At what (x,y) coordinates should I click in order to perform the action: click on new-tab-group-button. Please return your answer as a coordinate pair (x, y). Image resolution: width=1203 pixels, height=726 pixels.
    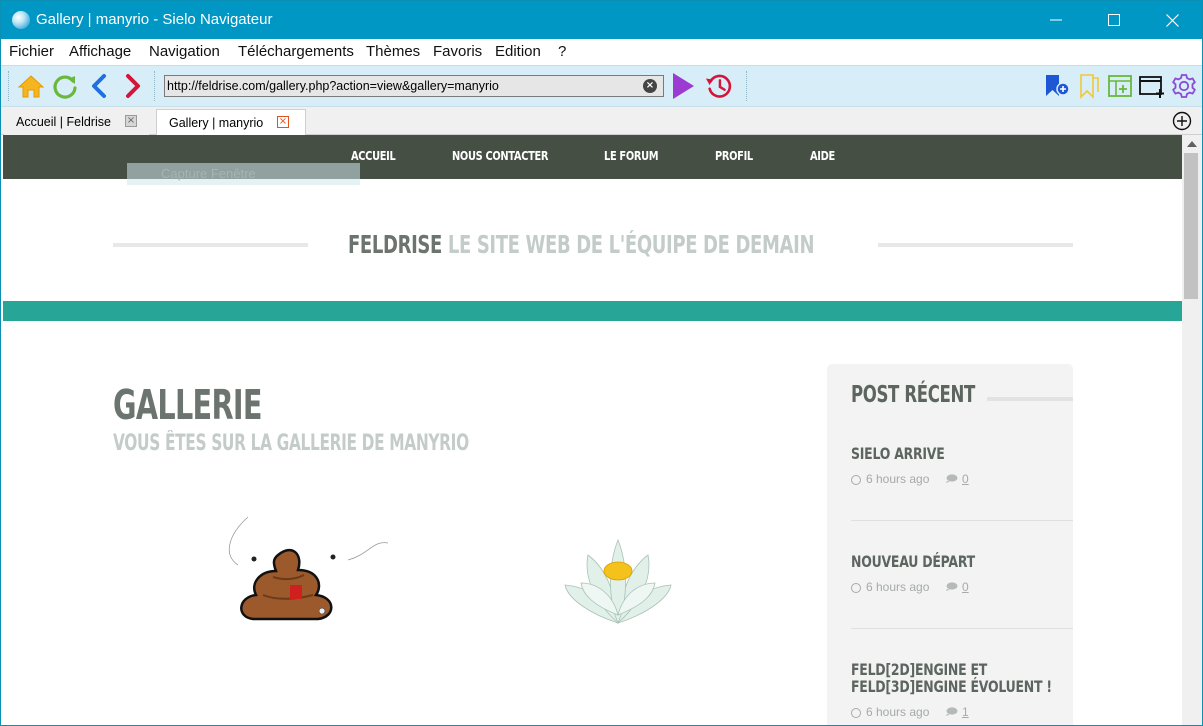
    Looking at the image, I should click on (1120, 86).